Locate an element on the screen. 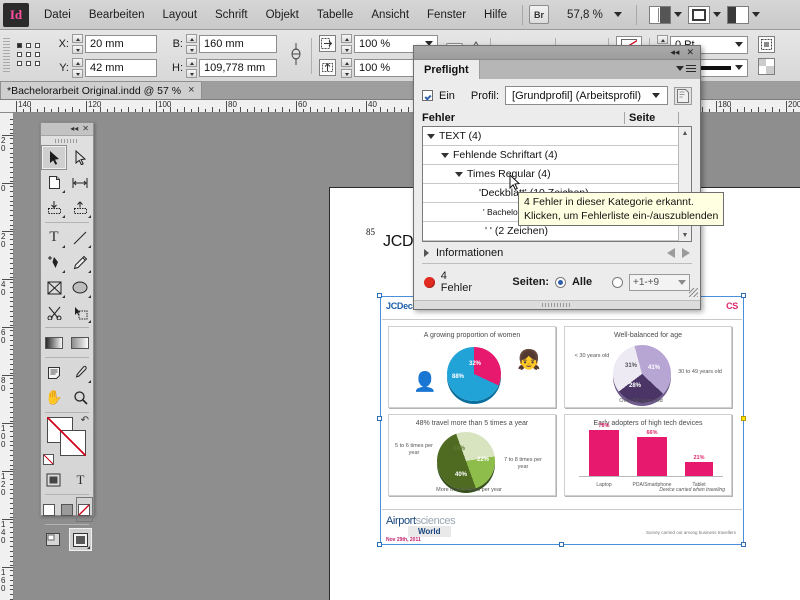  page-tool is located at coordinates (54, 182).